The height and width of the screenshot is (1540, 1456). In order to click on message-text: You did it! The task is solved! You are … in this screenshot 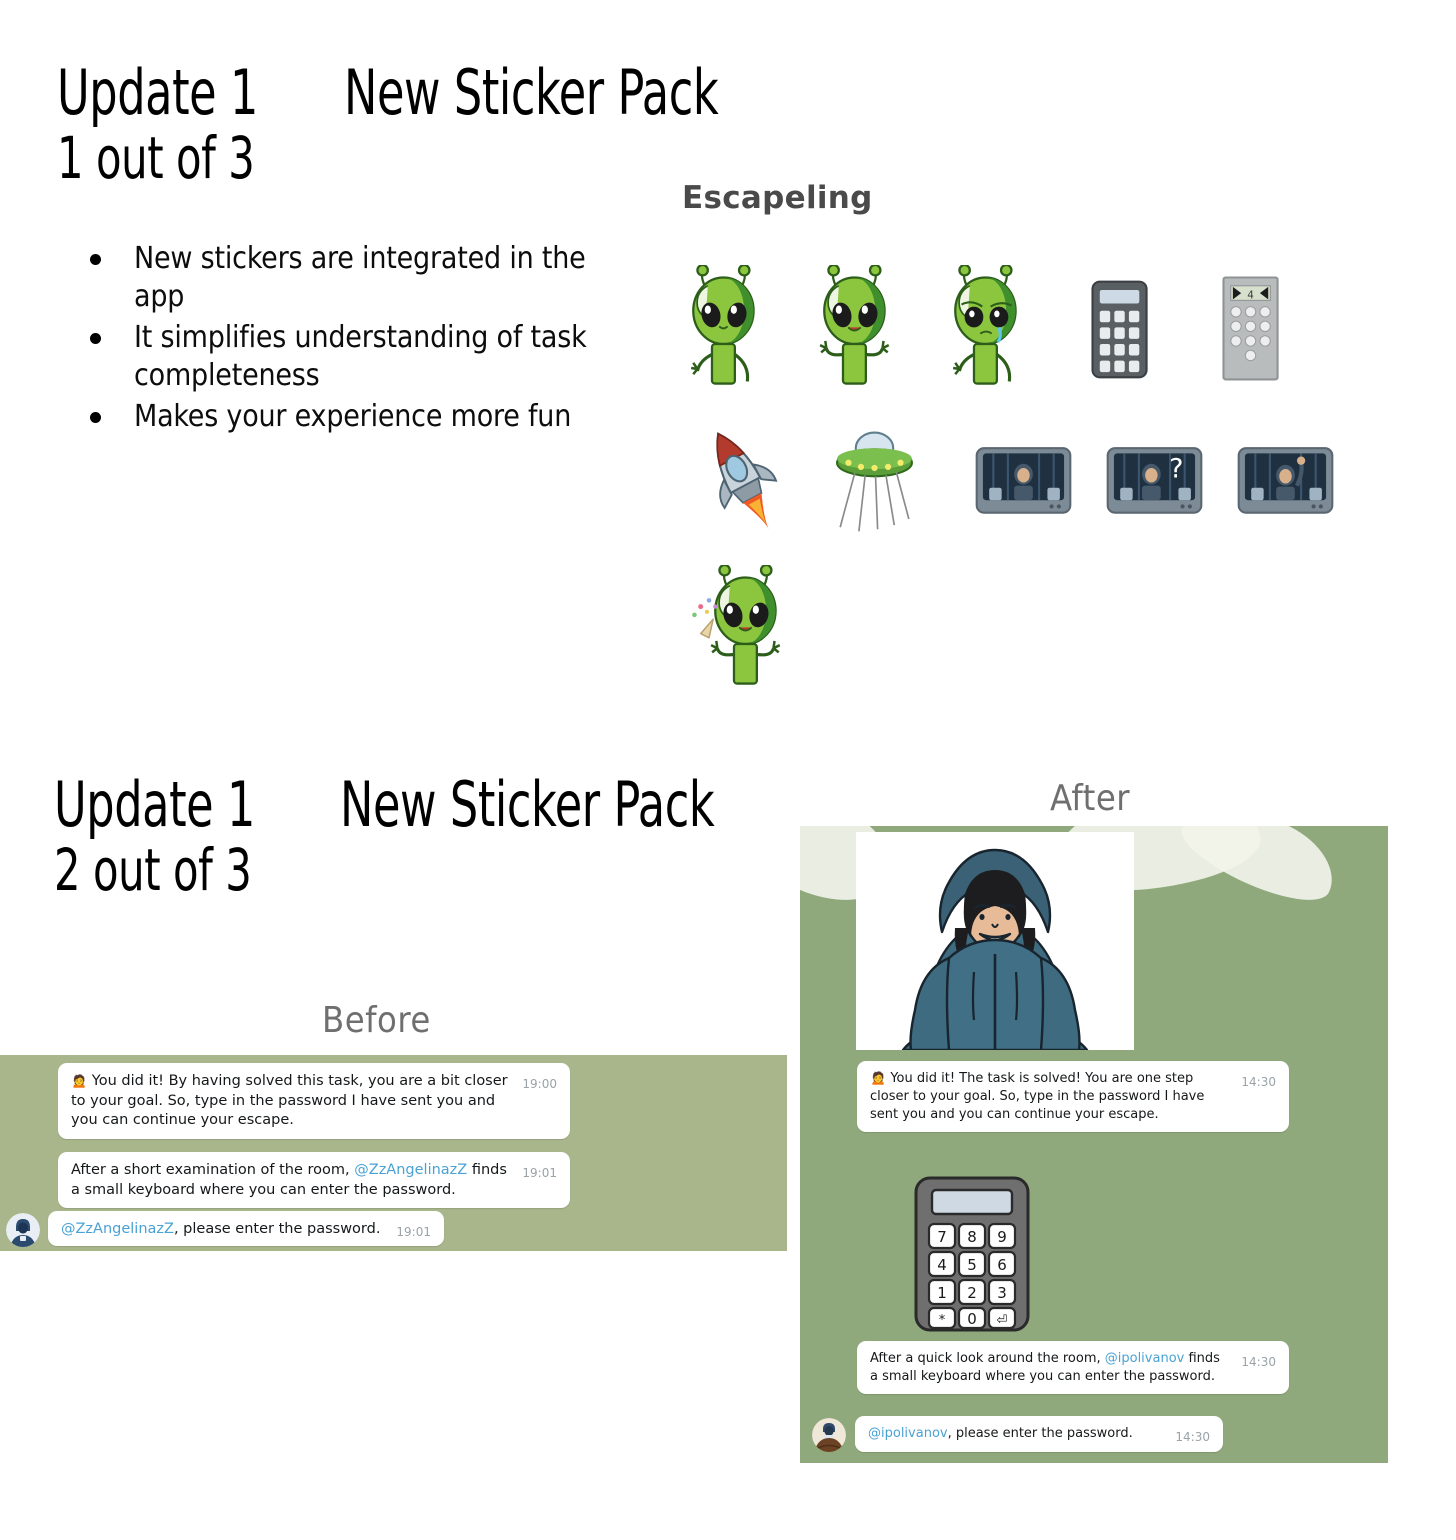, I will do `click(1037, 1096)`.